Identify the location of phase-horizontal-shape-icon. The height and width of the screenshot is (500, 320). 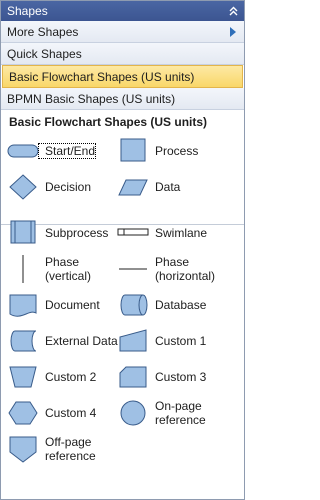
(133, 269).